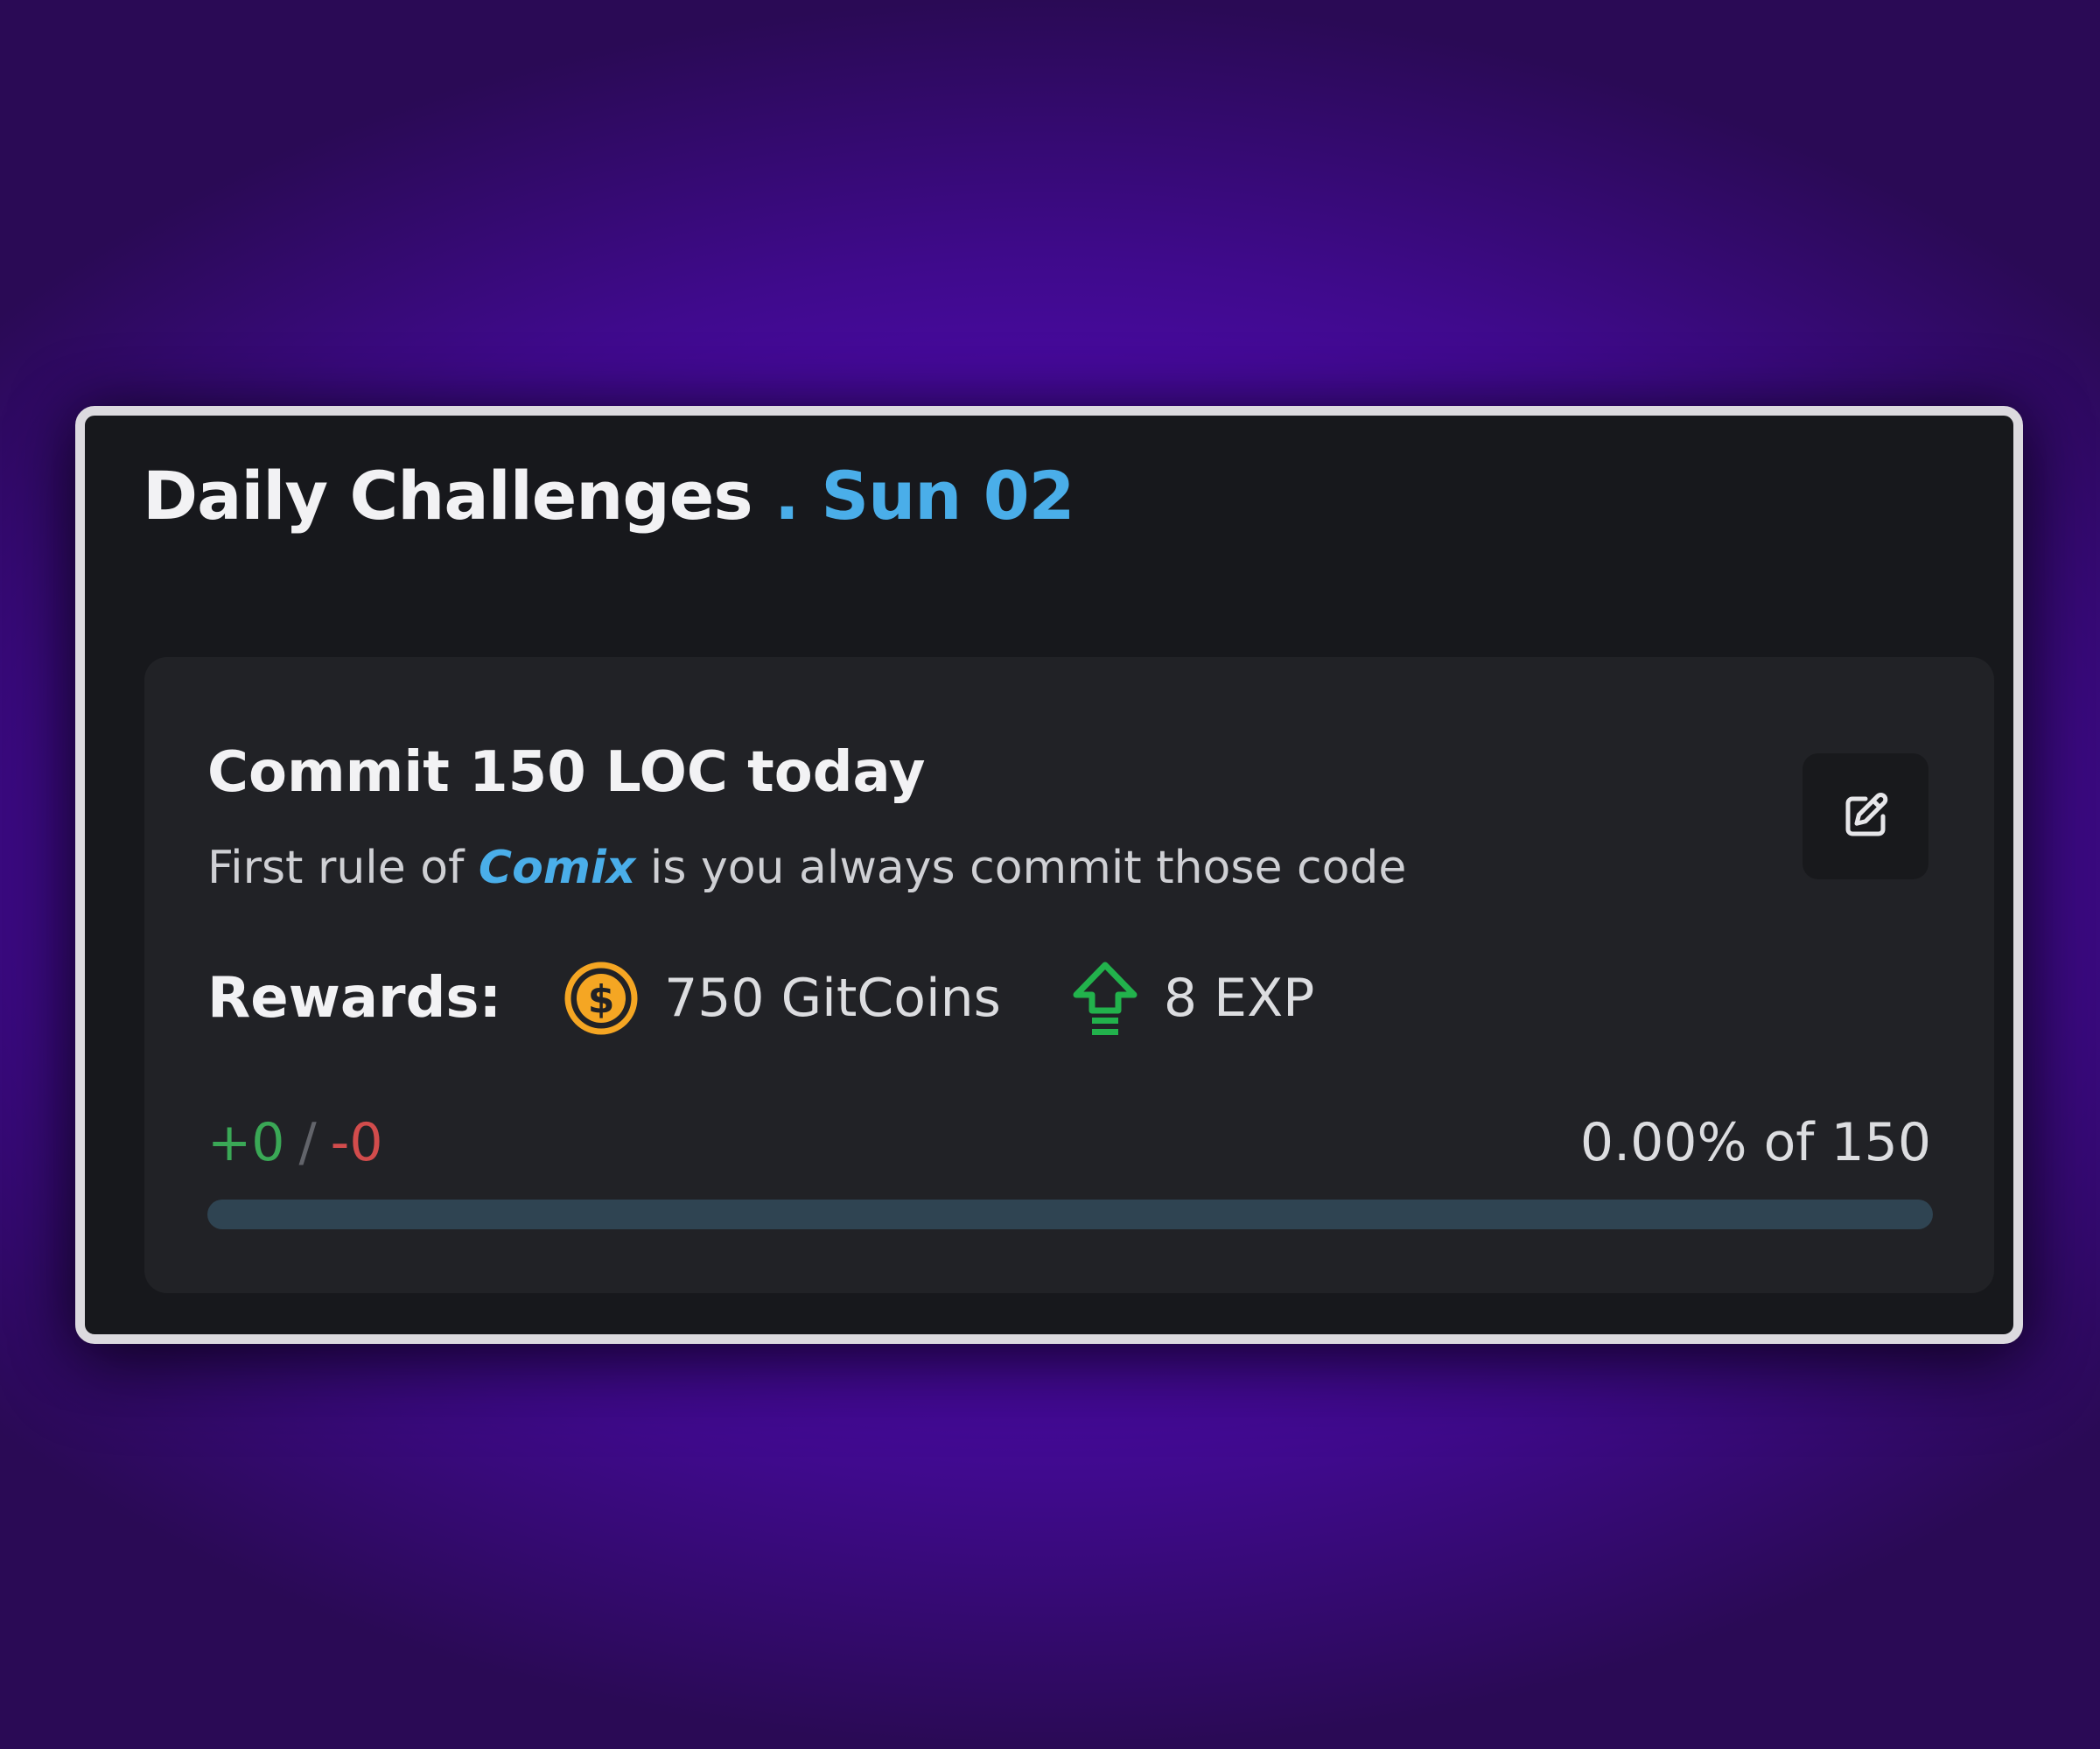  Describe the element at coordinates (924, 496) in the screenshot. I see `panel-date: . Sun 02` at that location.